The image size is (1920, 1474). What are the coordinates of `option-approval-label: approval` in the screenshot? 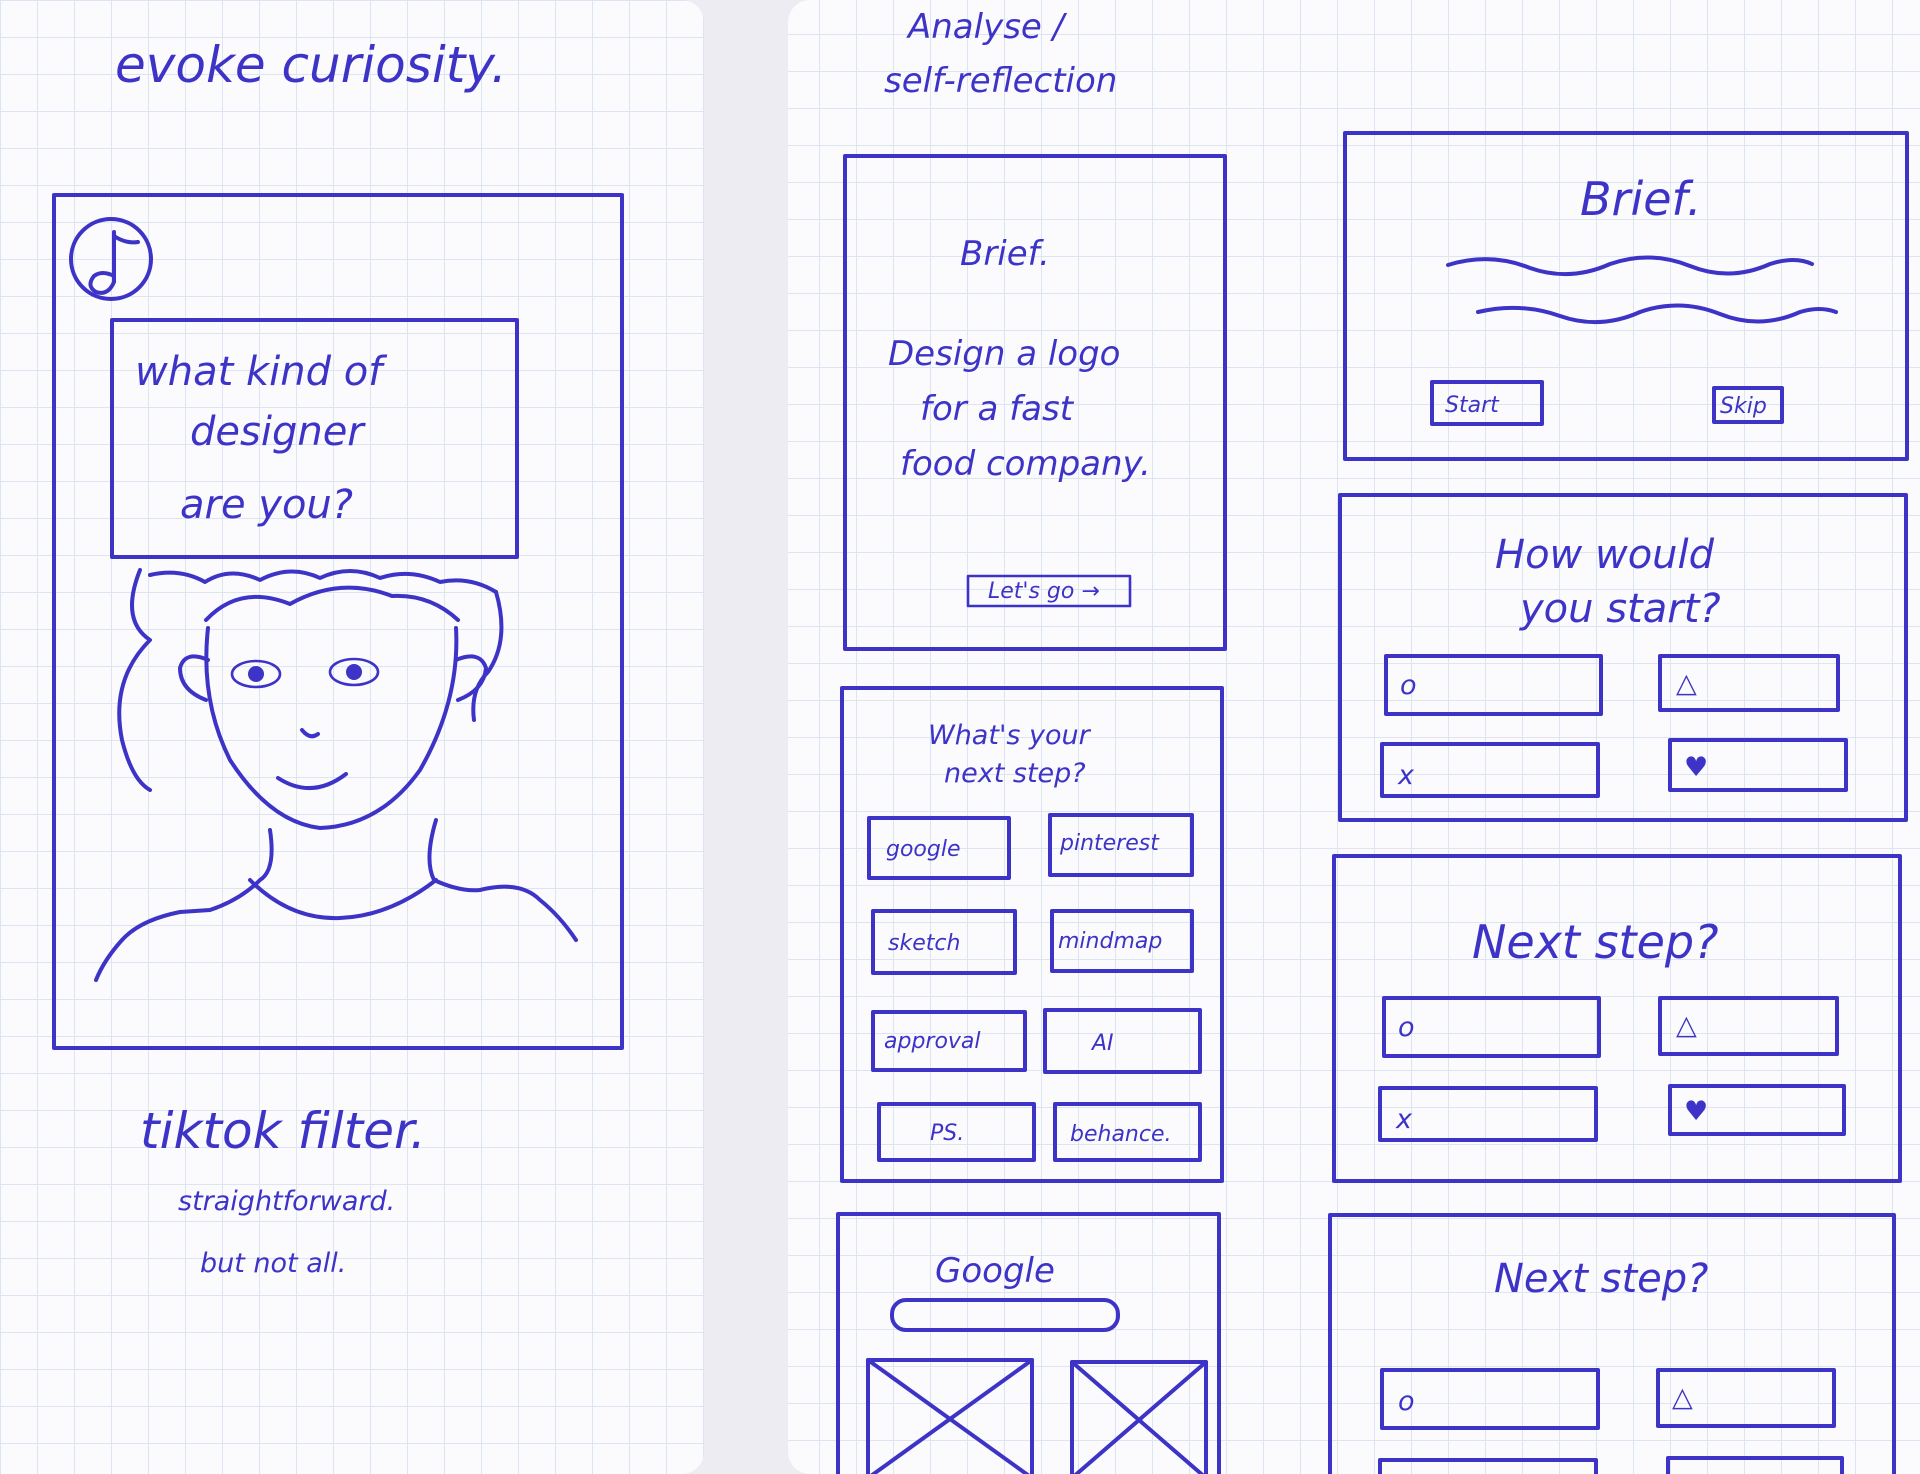 It's located at (932, 1041).